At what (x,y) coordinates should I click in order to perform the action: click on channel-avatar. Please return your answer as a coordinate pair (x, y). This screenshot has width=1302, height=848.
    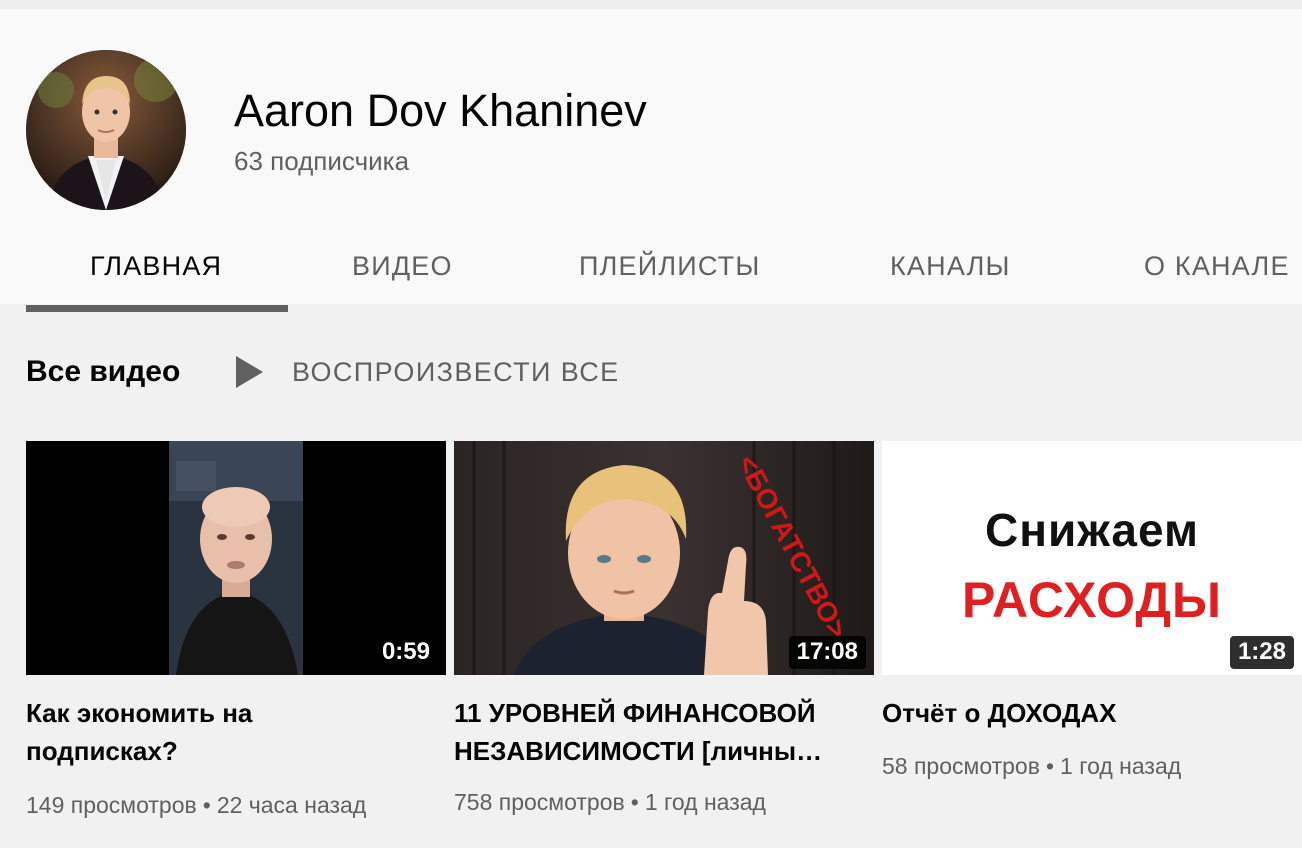
    Looking at the image, I should click on (106, 130).